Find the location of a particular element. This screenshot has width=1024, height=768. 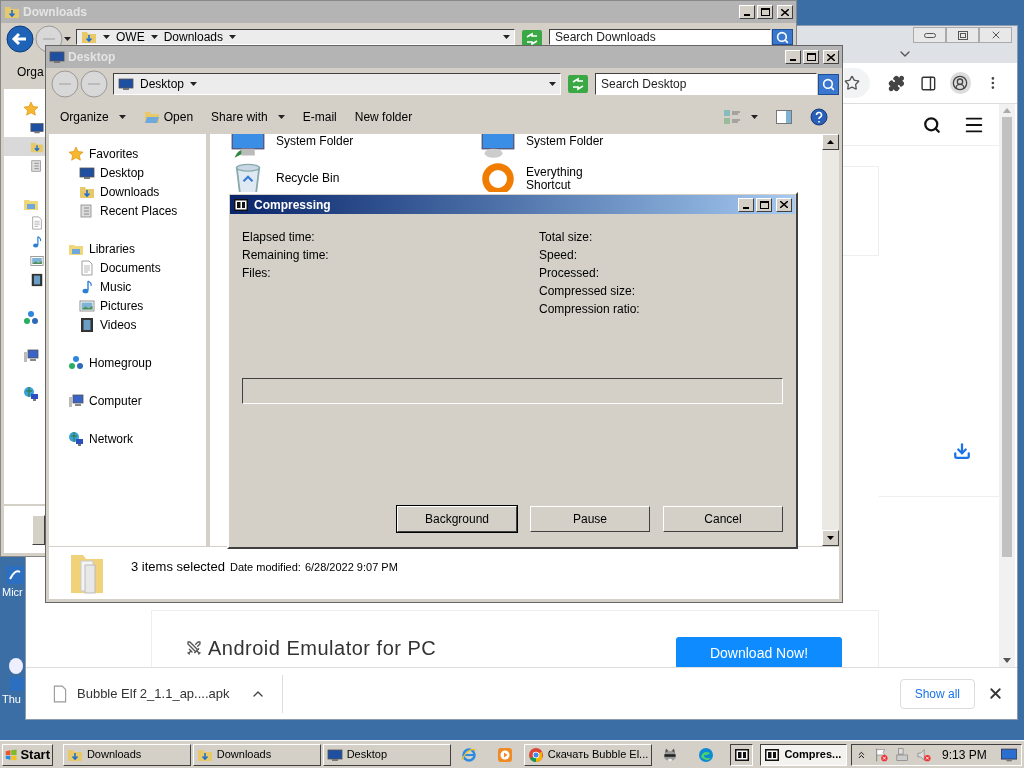

recent-places-icon is located at coordinates (37, 165).